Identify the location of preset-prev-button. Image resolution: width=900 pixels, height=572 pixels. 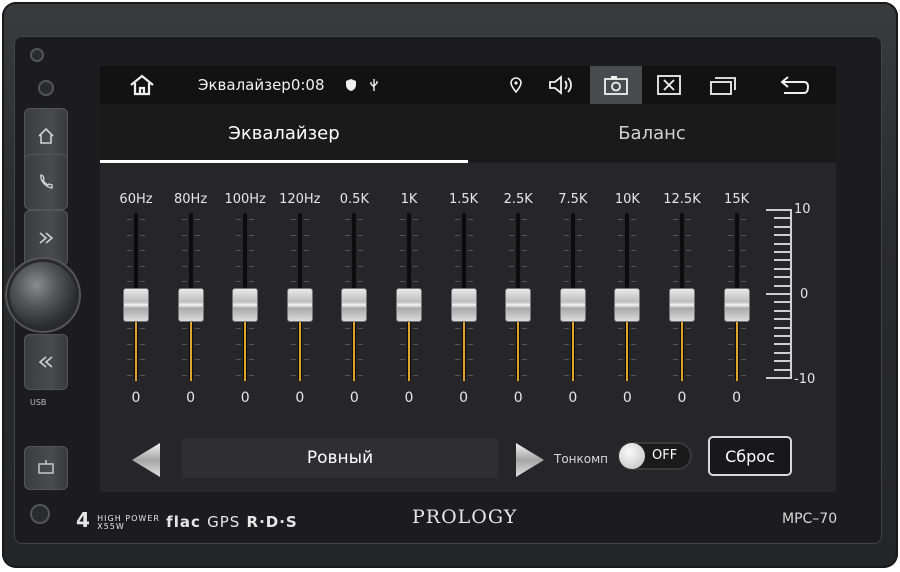
(146, 460).